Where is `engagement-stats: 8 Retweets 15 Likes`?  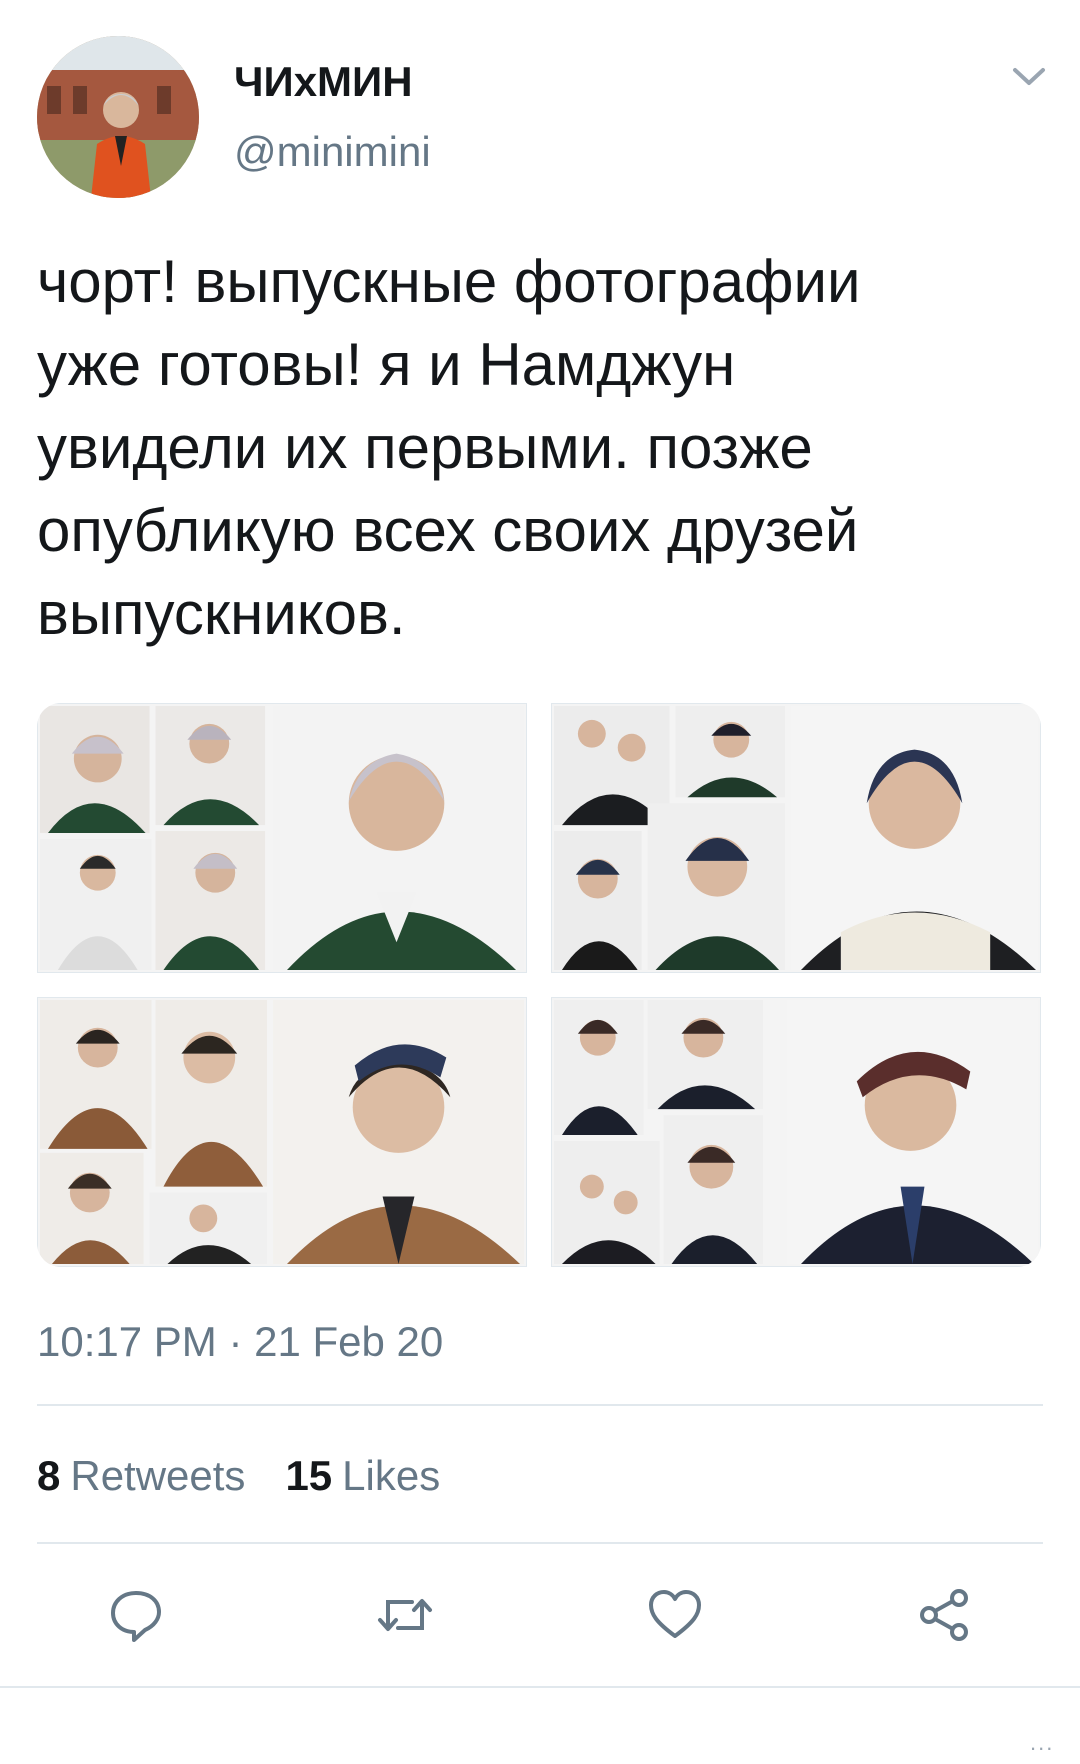
engagement-stats: 8 Retweets 15 Likes is located at coordinates (238, 1476).